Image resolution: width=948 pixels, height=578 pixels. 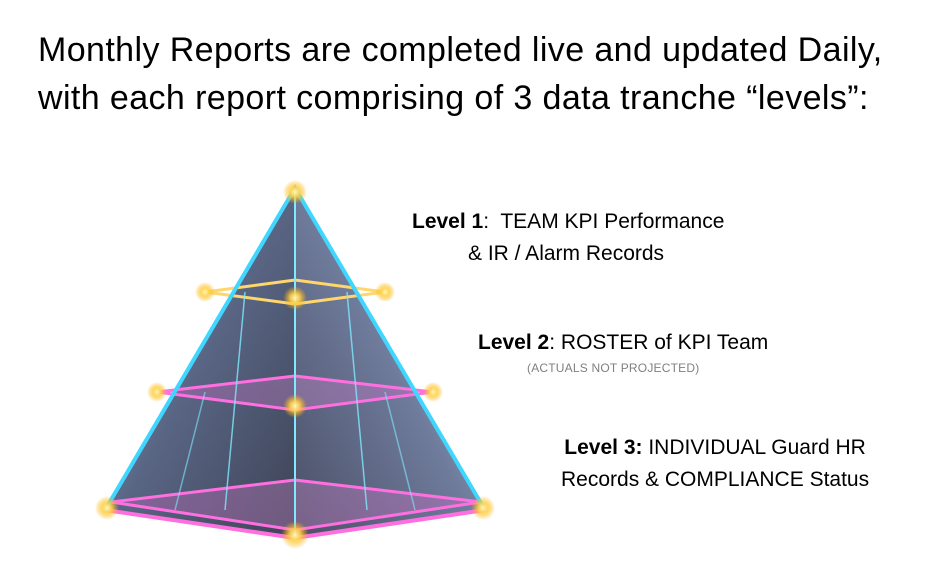 I want to click on level-1-label: Level 1, so click(x=448, y=221).